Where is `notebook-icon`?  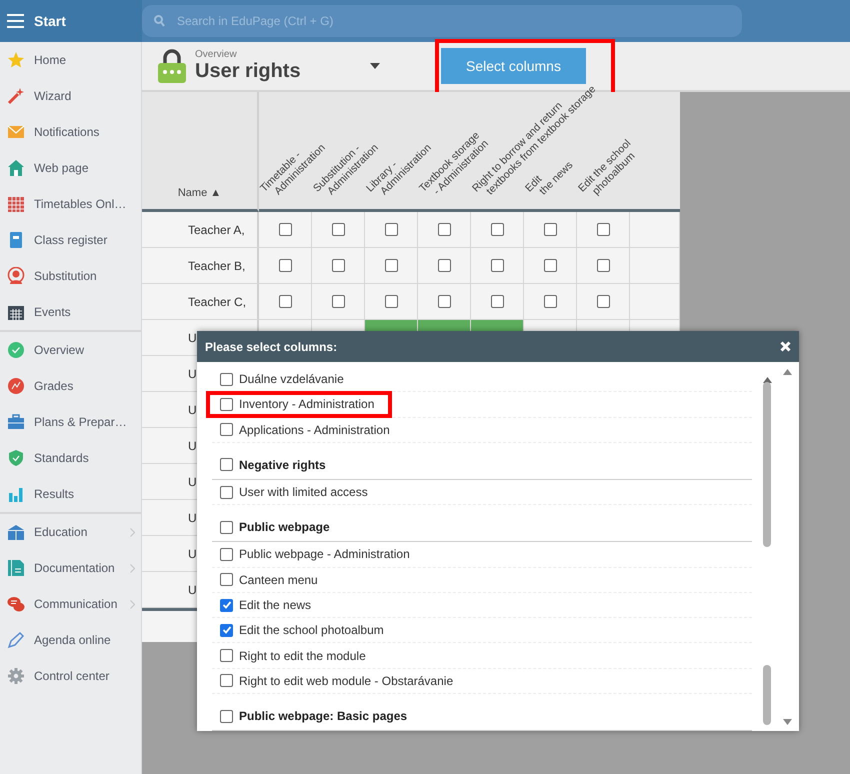 notebook-icon is located at coordinates (16, 240).